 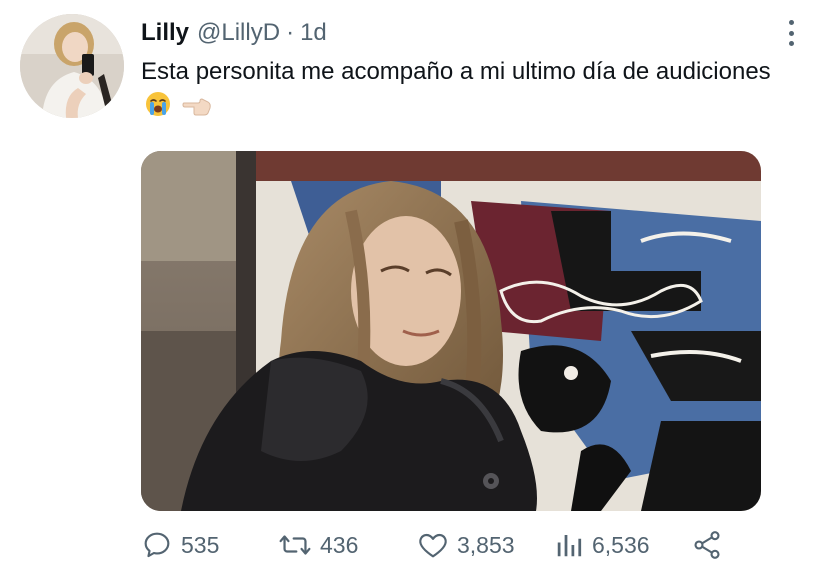 I want to click on views-button: 6,536, so click(x=622, y=545).